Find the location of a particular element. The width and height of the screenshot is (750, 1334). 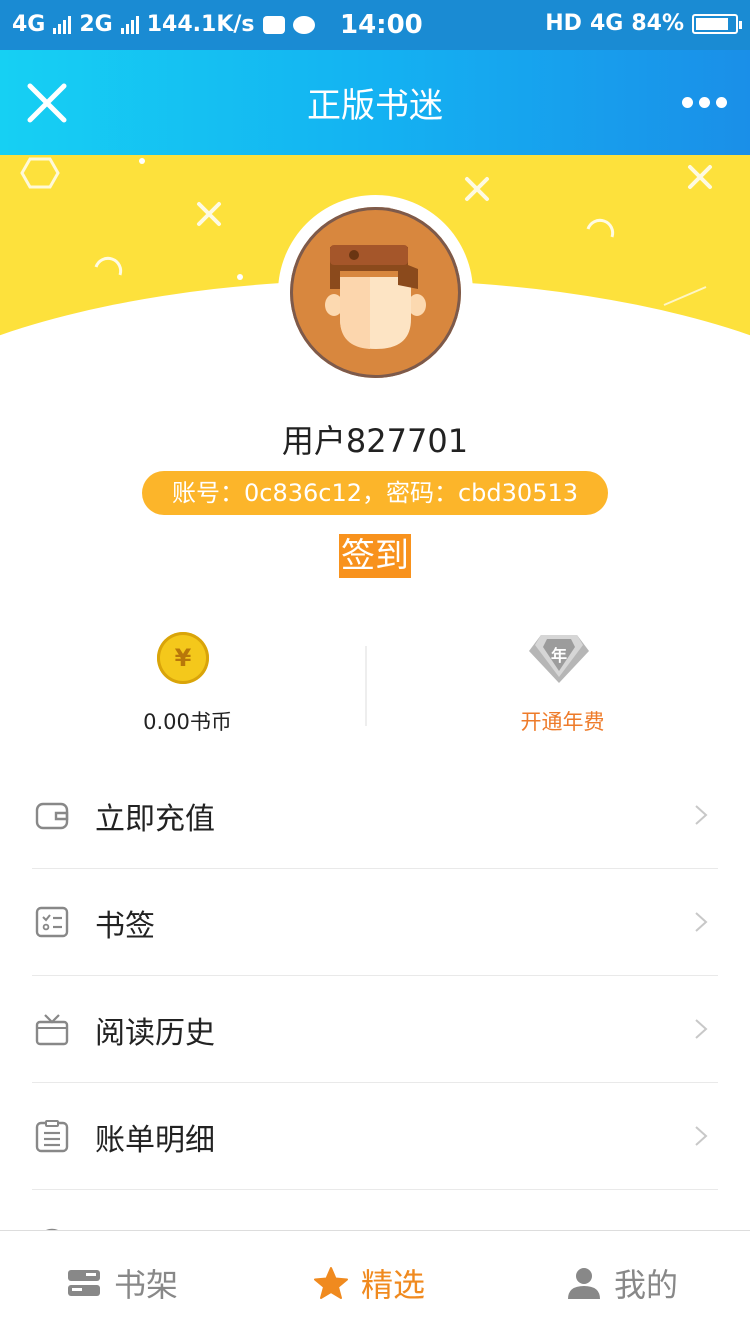

vip-stat: 年 开通年费 is located at coordinates (562, 680).